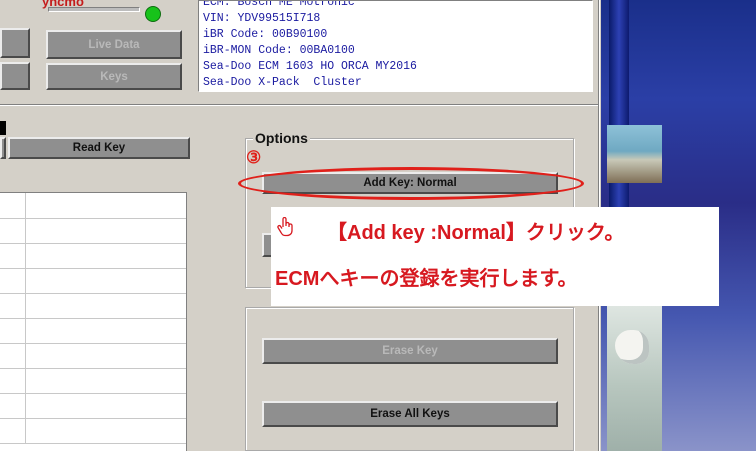  What do you see at coordinates (114, 76) in the screenshot?
I see `keys-button: Keys` at bounding box center [114, 76].